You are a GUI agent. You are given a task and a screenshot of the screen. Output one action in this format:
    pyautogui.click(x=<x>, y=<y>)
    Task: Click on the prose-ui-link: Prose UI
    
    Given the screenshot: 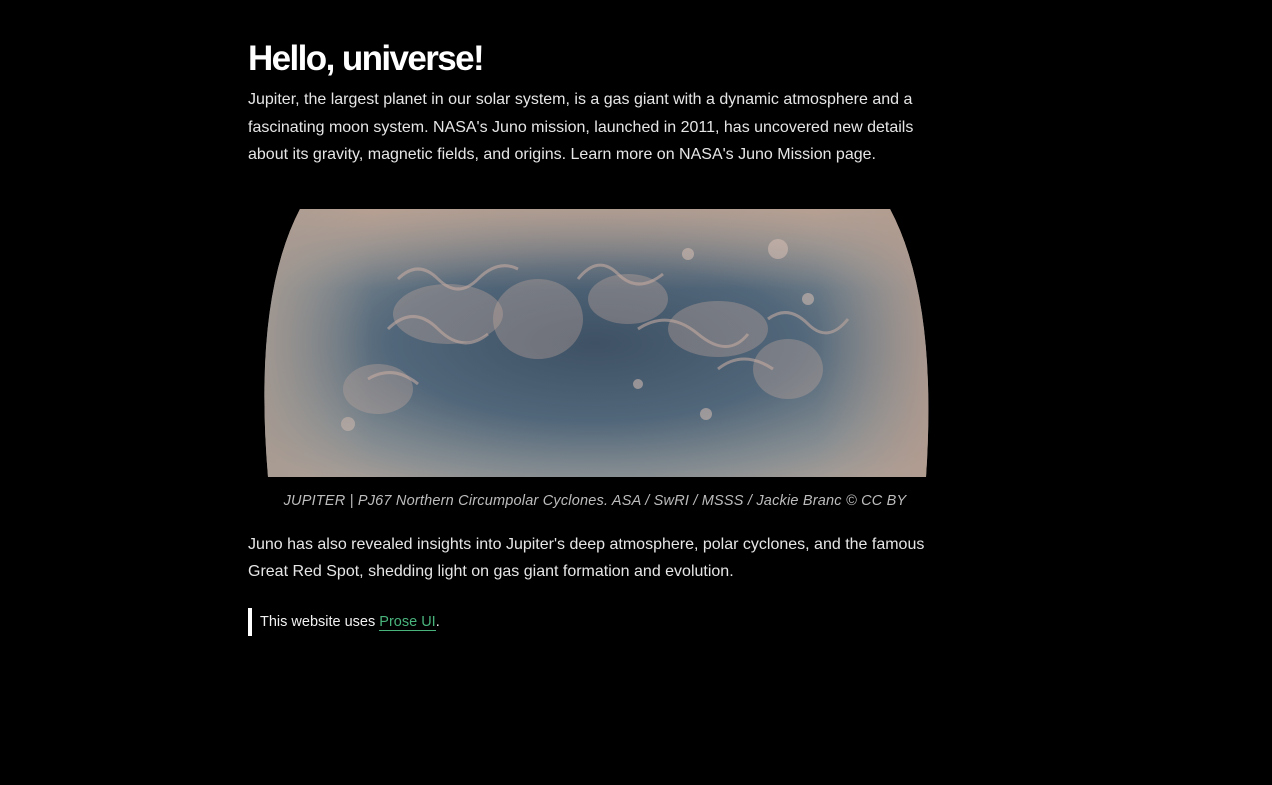 What is the action you would take?
    pyautogui.click(x=407, y=622)
    